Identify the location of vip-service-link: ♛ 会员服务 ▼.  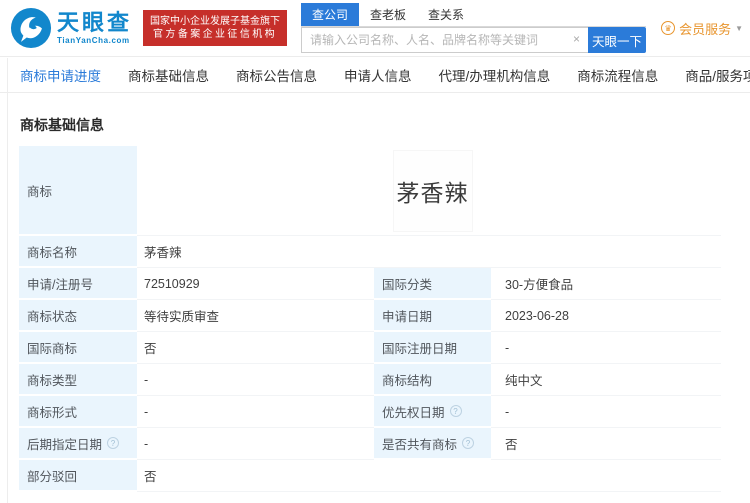
(702, 28).